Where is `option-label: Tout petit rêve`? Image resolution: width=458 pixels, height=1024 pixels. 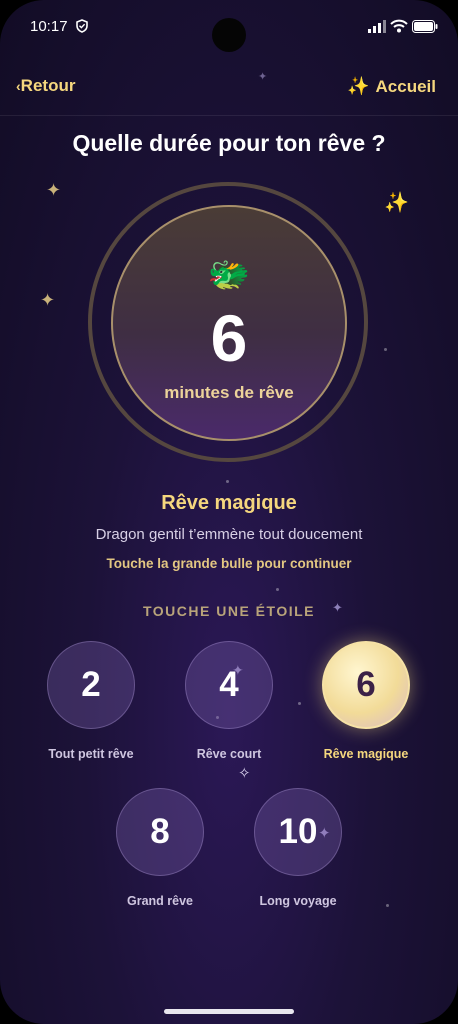
option-label: Tout petit rêve is located at coordinates (91, 754).